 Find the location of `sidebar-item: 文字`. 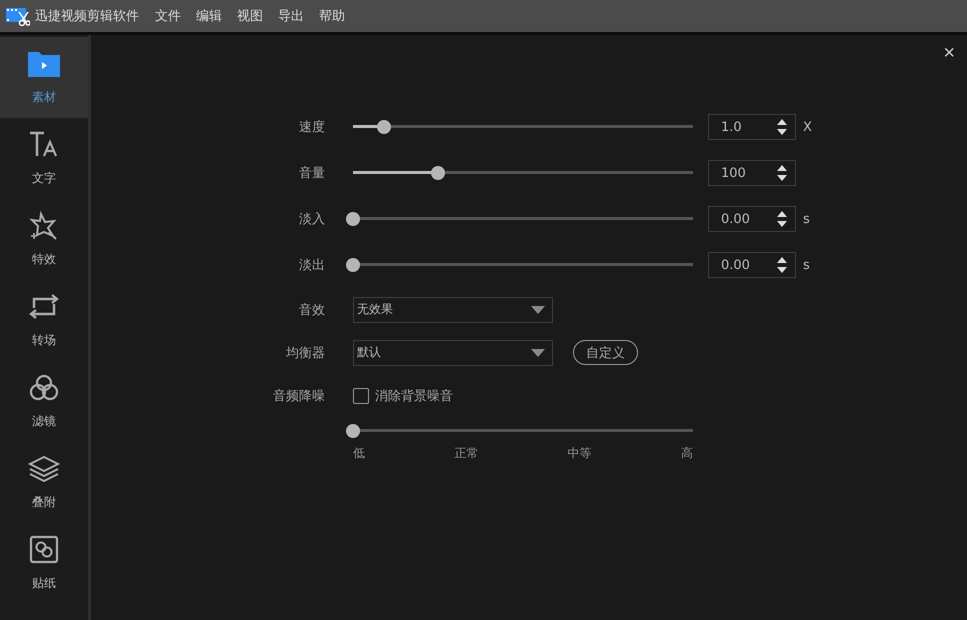

sidebar-item: 文字 is located at coordinates (44, 158).